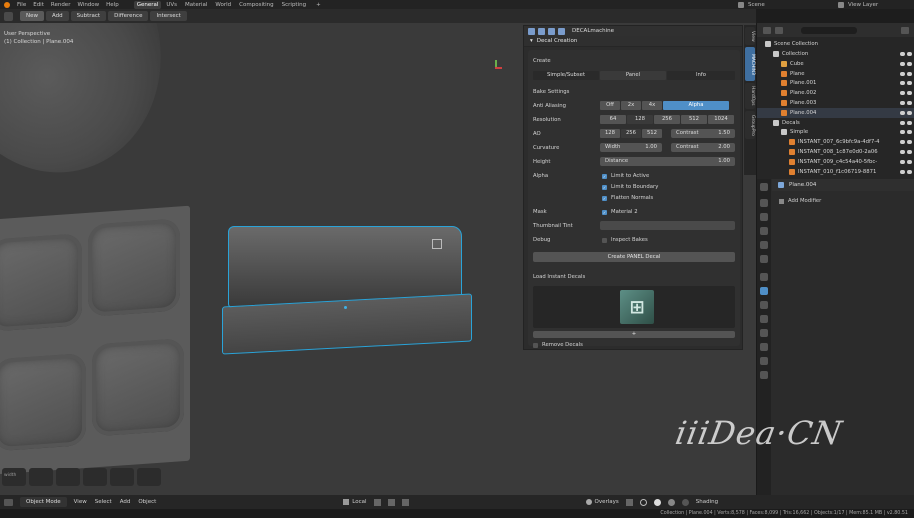 This screenshot has height=518, width=914. Describe the element at coordinates (629, 502) in the screenshot. I see `xray-icon` at that location.